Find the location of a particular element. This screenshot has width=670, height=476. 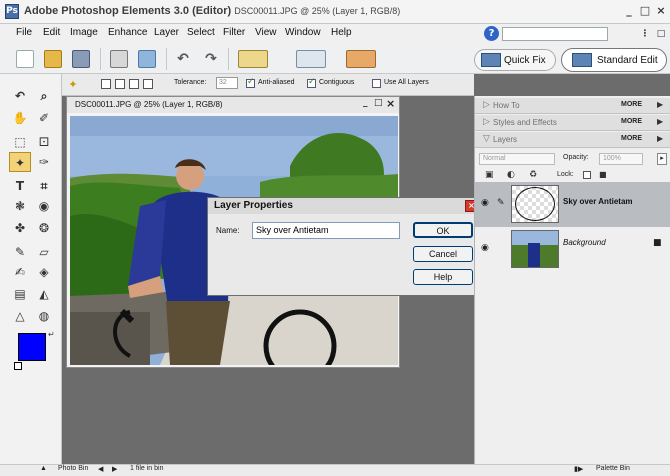

healing-brush-tool-icon: ✤ is located at coordinates (20, 228).